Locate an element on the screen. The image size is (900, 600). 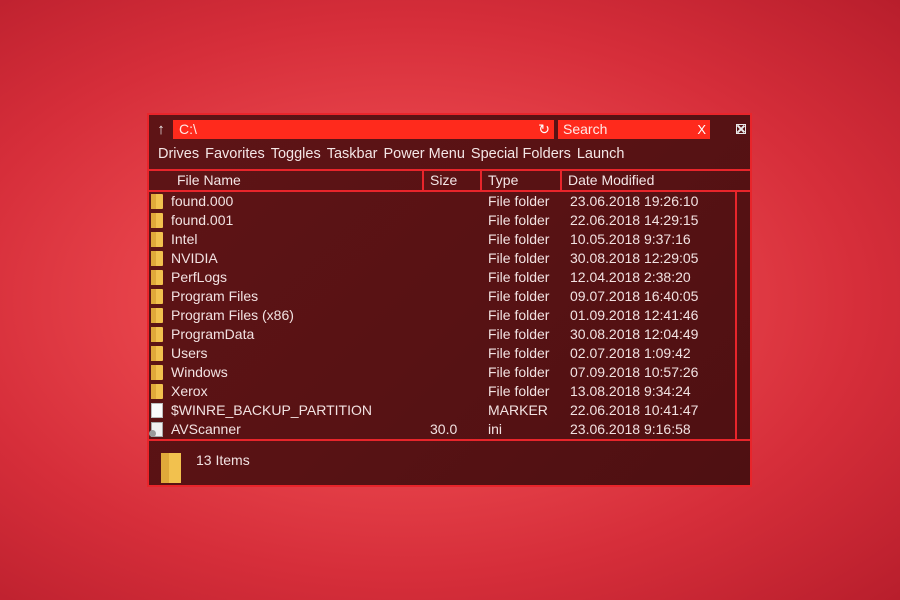
column-header-size: Size is located at coordinates (453, 180).